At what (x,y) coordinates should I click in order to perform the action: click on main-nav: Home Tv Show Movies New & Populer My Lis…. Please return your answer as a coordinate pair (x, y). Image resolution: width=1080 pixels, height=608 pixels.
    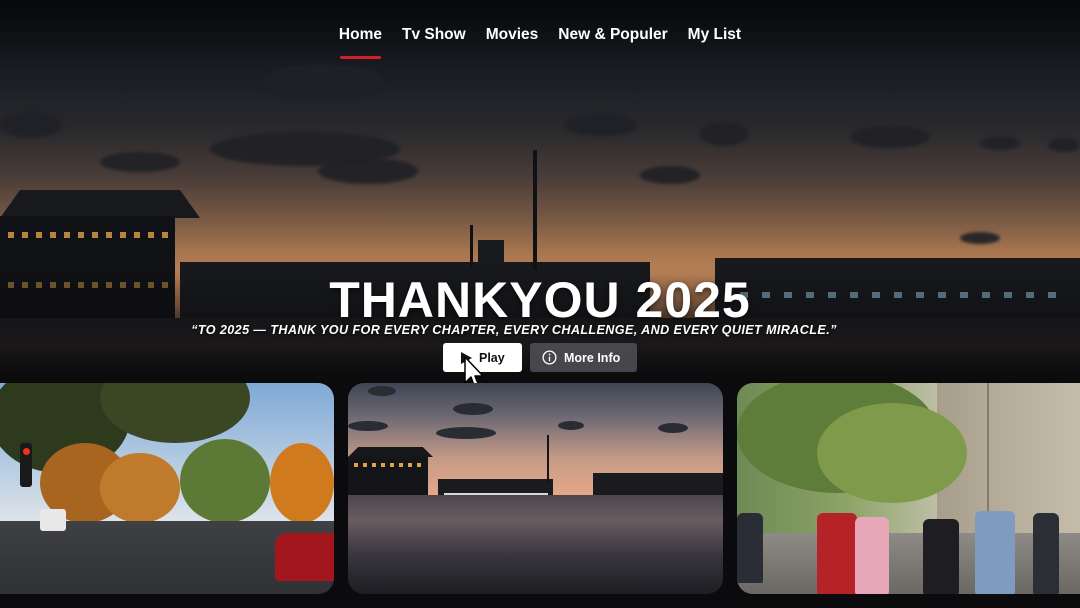
    Looking at the image, I should click on (540, 42).